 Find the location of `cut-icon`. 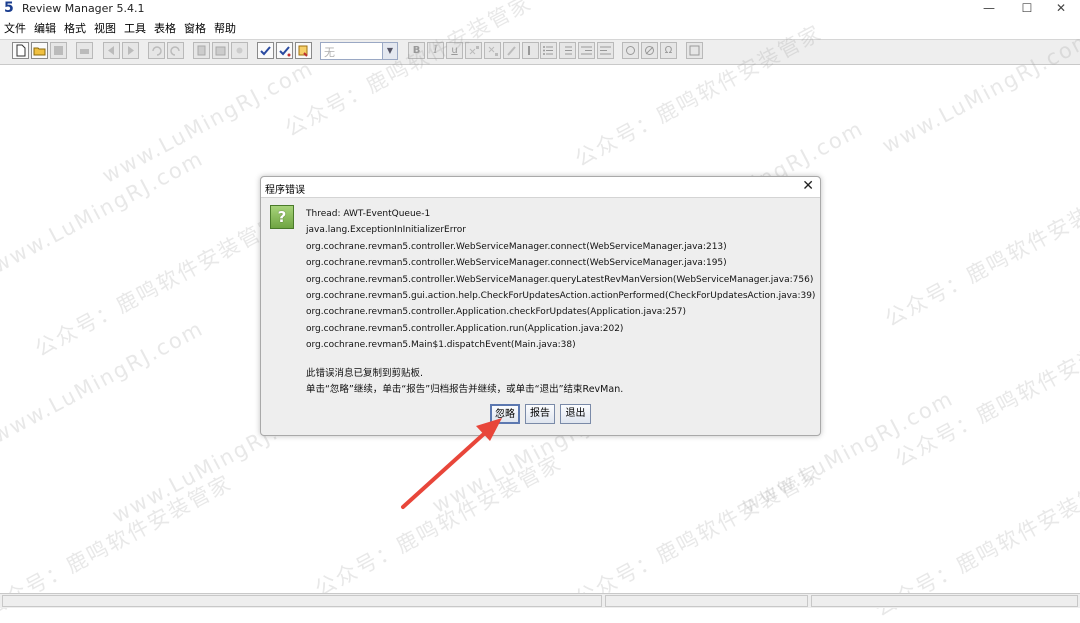

cut-icon is located at coordinates (239, 50).